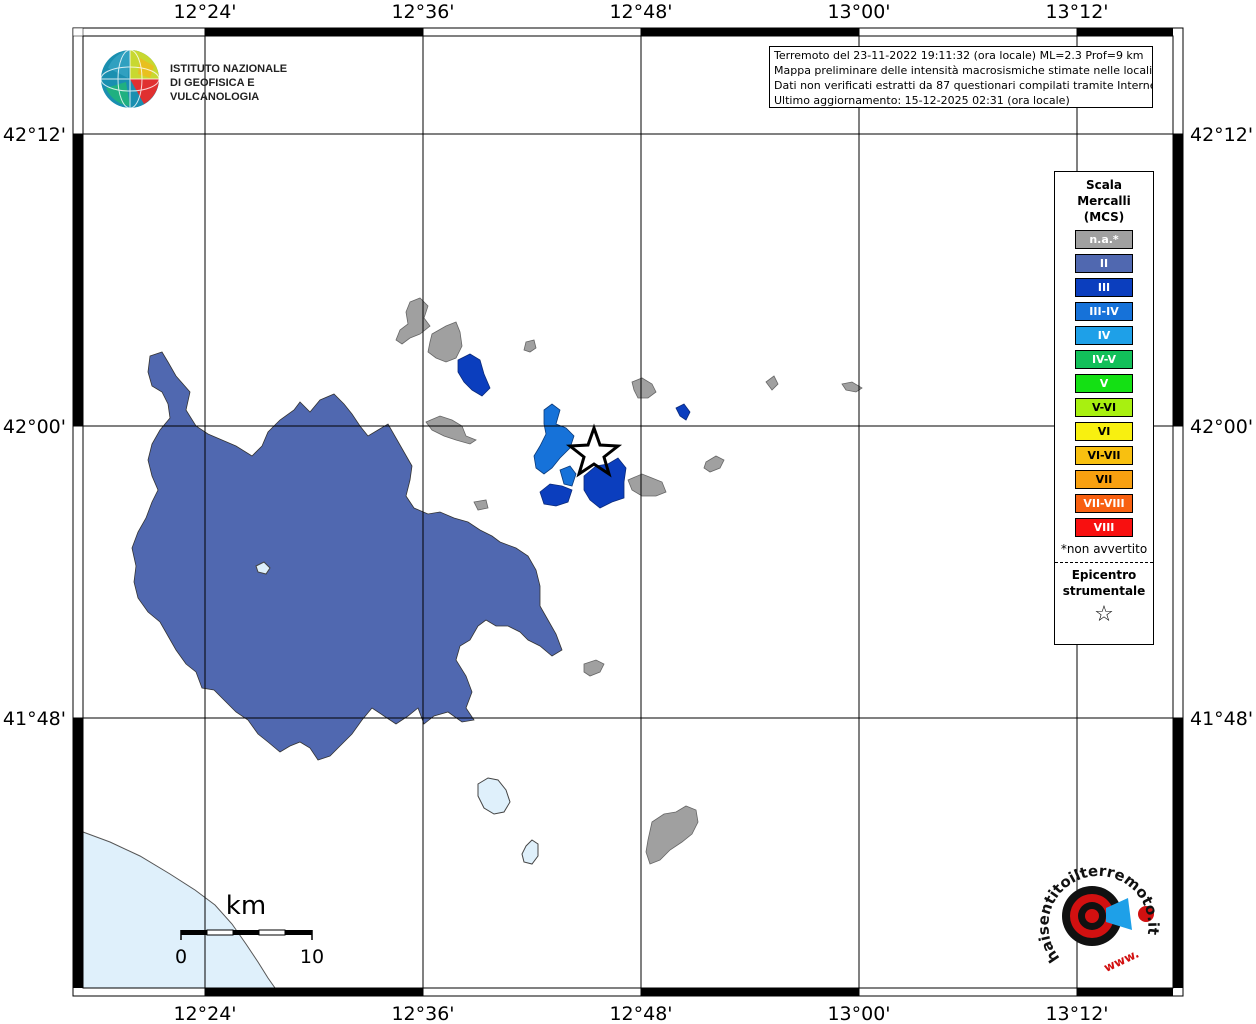 This screenshot has width=1256, height=1024. Describe the element at coordinates (1104, 591) in the screenshot. I see `legend-epi-line2: strumentale` at that location.